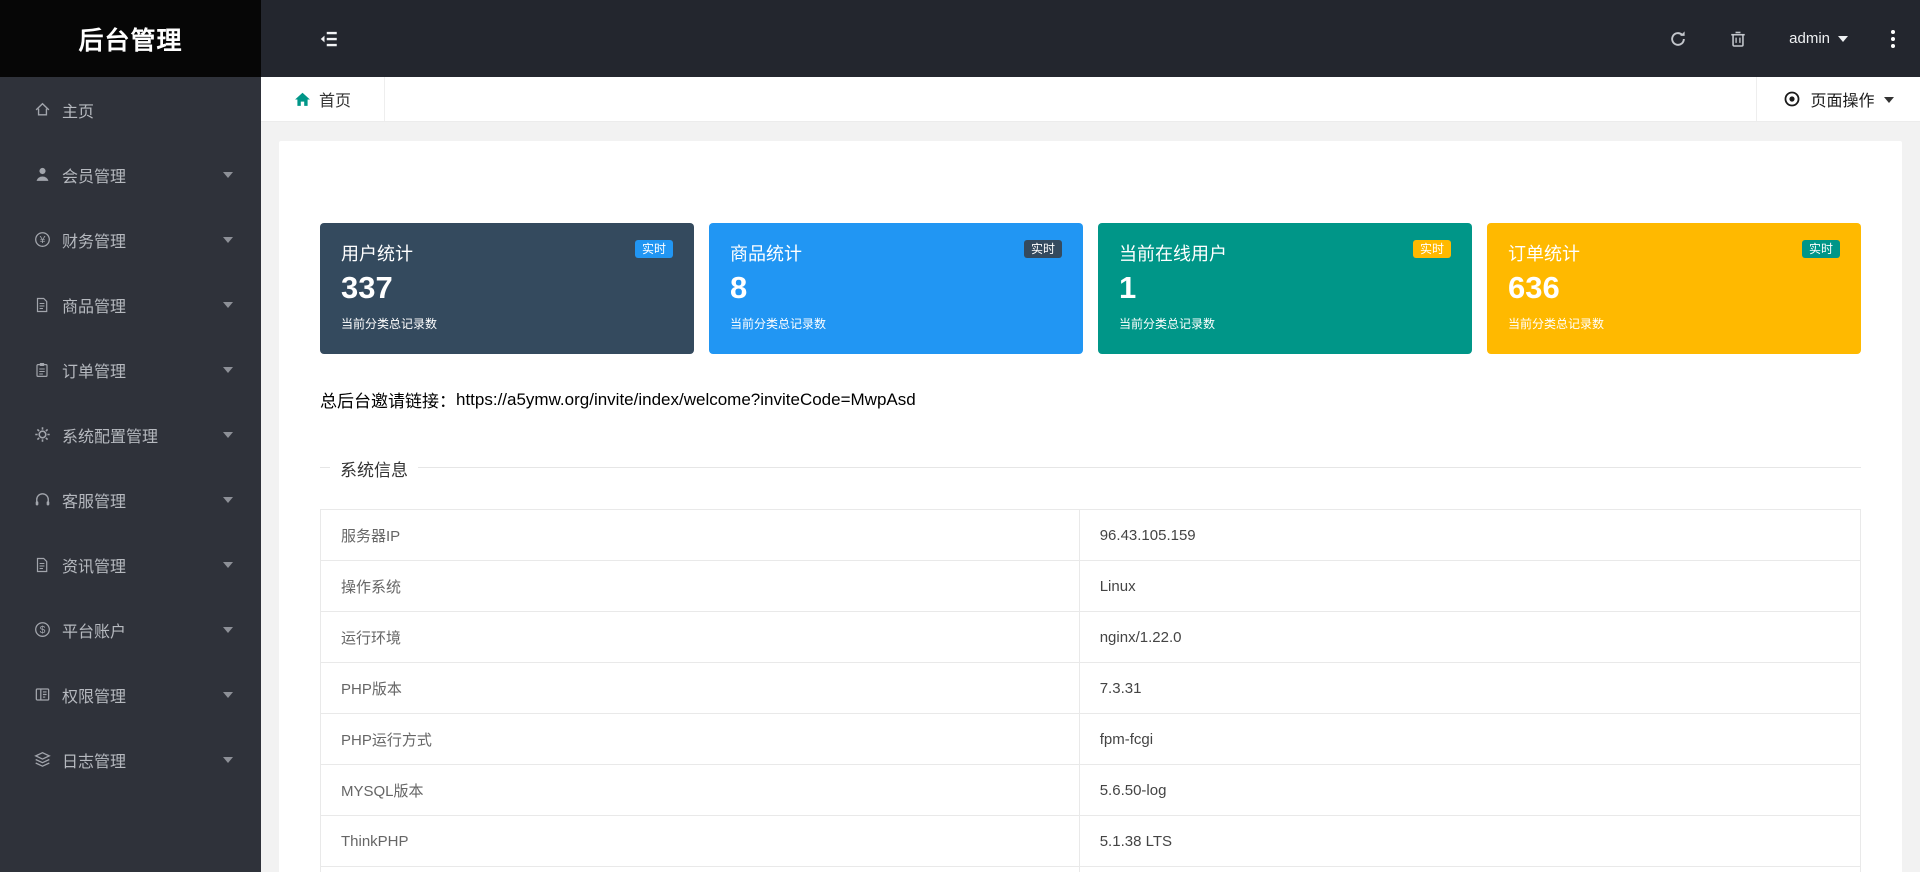 The height and width of the screenshot is (872, 1920). What do you see at coordinates (94, 307) in the screenshot?
I see `sidebar-item-label: 商品管理` at bounding box center [94, 307].